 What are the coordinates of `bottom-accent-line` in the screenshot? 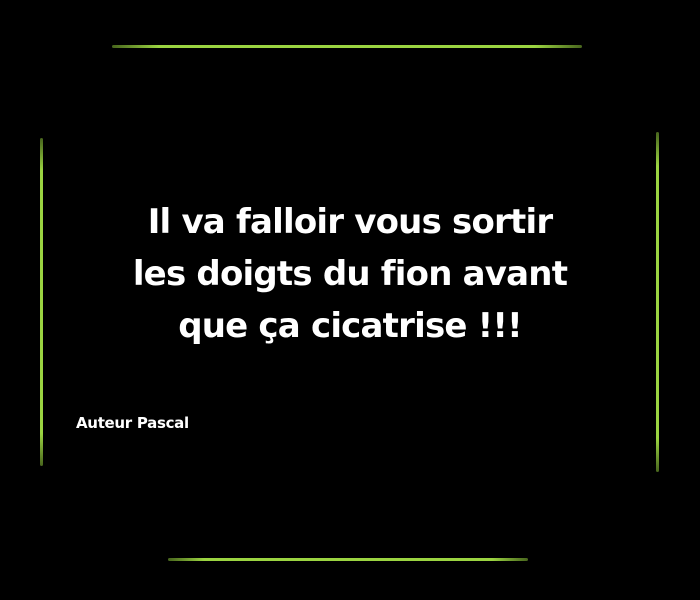 It's located at (348, 559).